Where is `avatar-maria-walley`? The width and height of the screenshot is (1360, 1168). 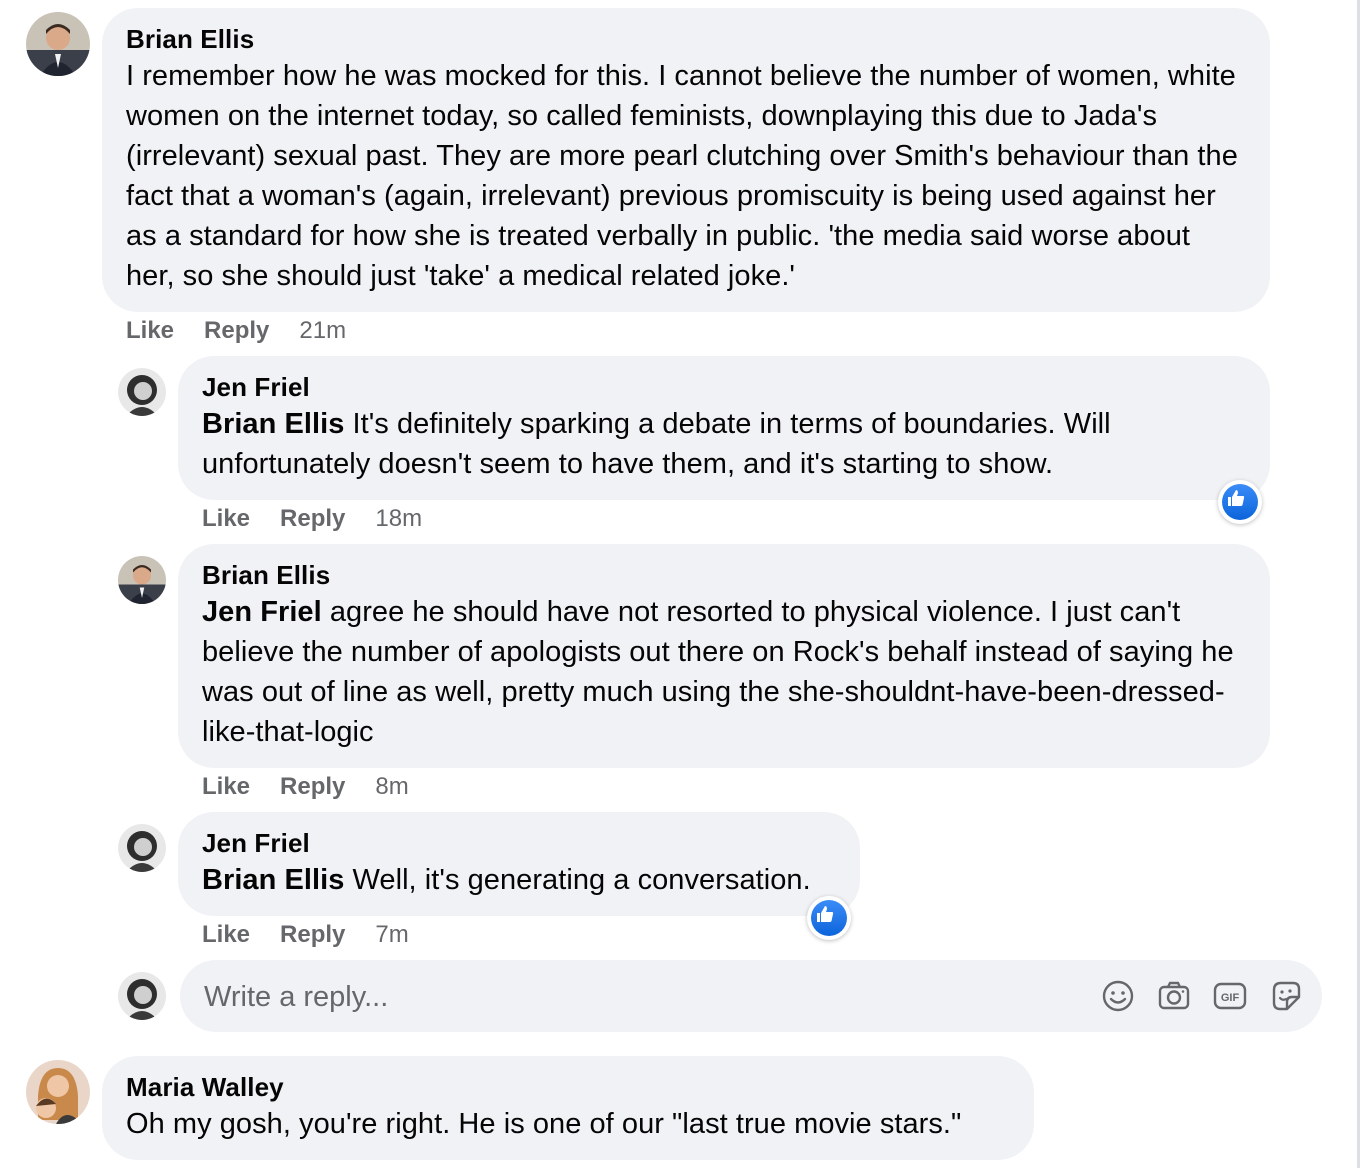 avatar-maria-walley is located at coordinates (58, 1092).